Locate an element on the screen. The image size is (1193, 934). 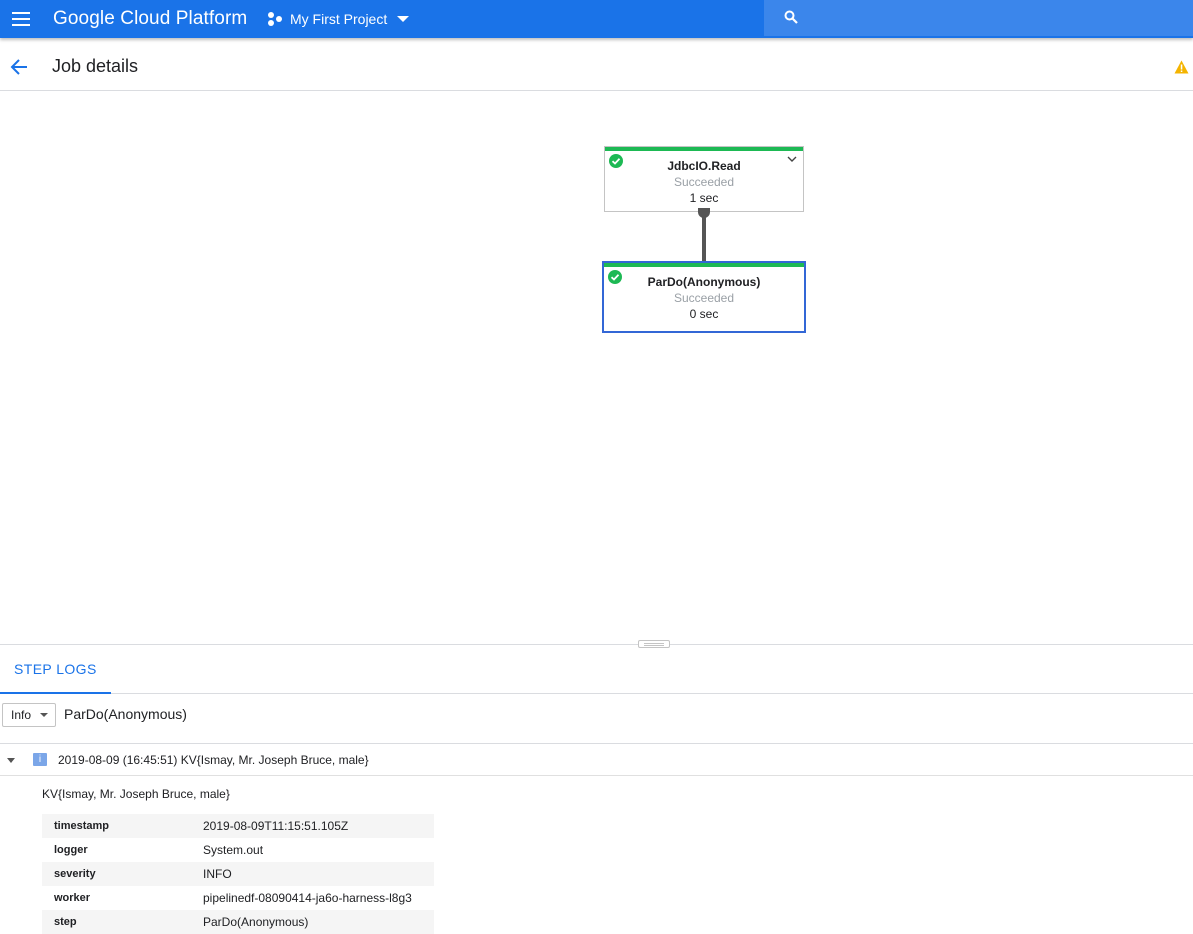
search-input is located at coordinates (997, 18).